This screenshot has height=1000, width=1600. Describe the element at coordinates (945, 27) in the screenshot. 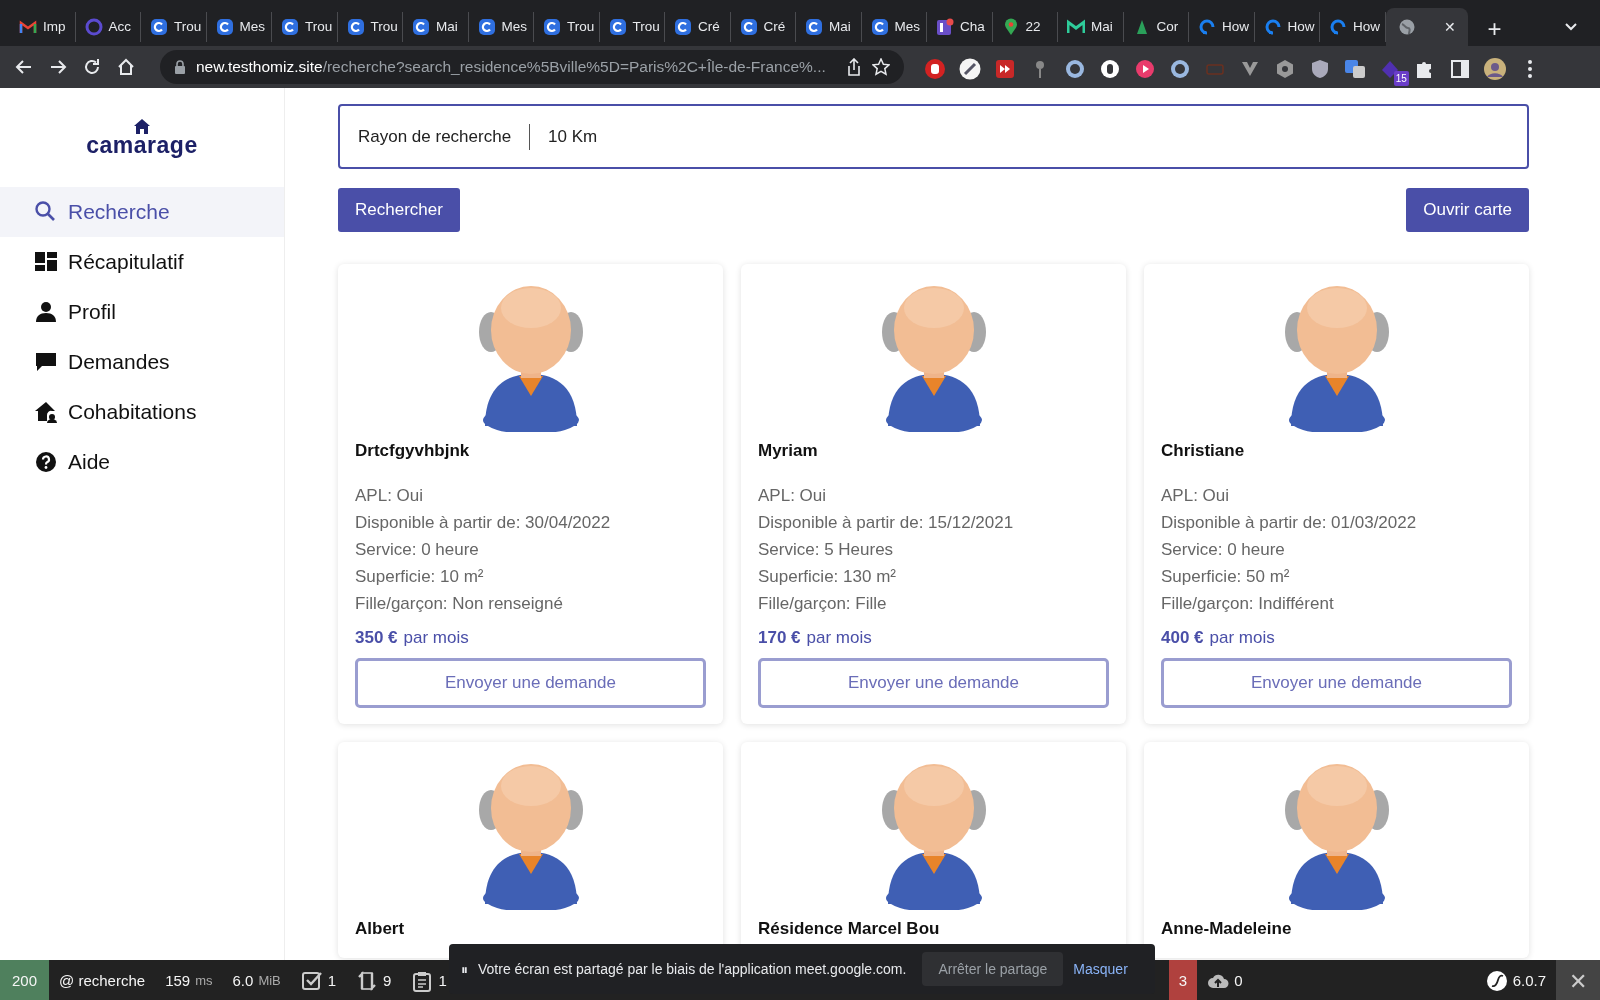

I see `board-icon` at that location.